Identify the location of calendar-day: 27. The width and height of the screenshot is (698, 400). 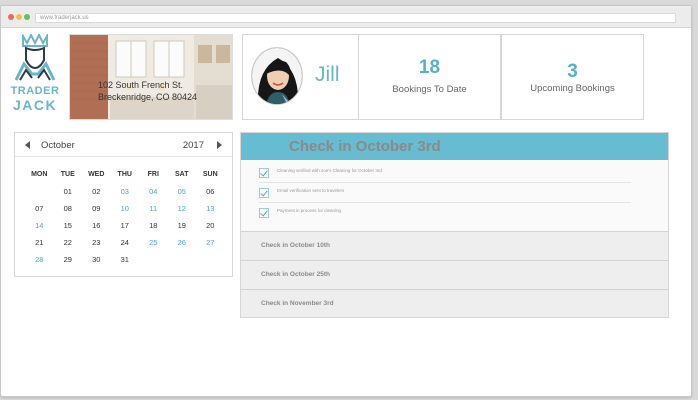
(210, 245).